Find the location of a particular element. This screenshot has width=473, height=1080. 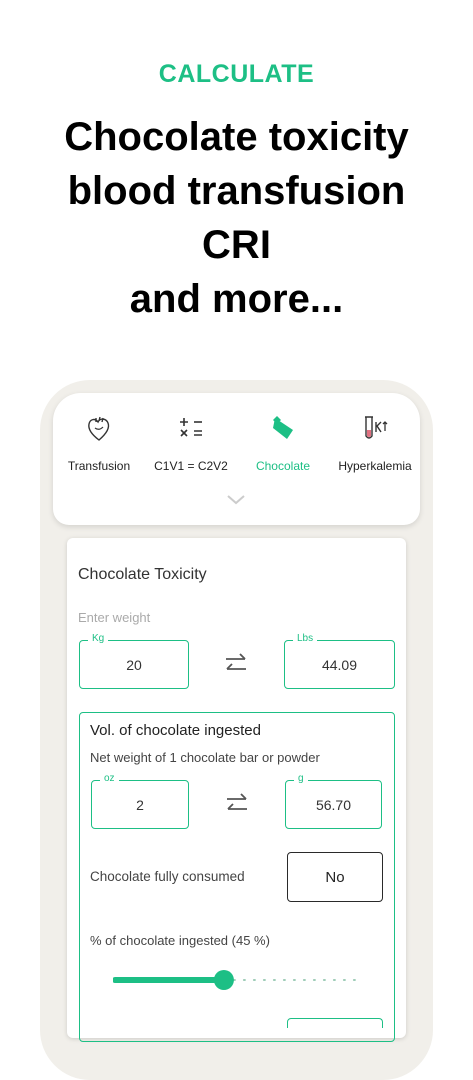

g-label: g is located at coordinates (301, 778).